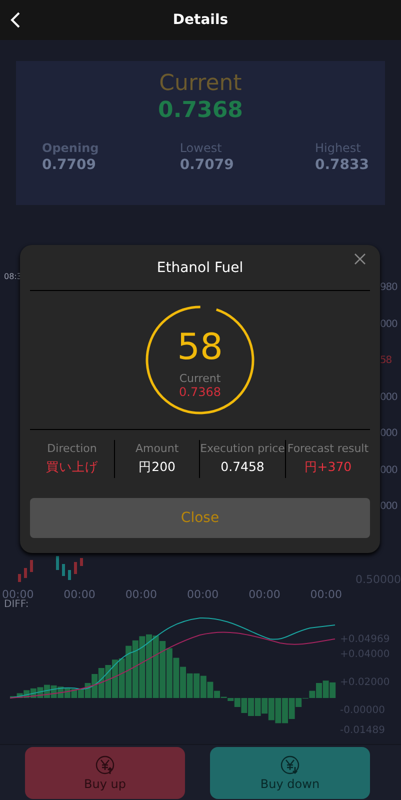 The height and width of the screenshot is (800, 401). I want to click on result-label: Execution price, so click(242, 448).